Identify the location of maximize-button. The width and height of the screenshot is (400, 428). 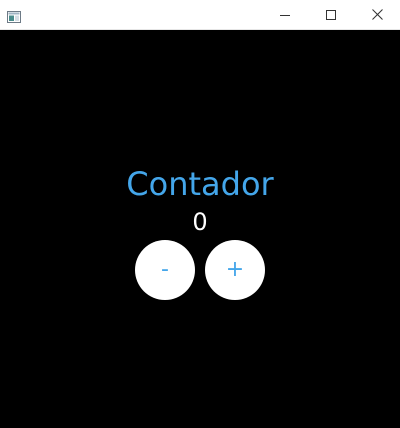
(331, 14).